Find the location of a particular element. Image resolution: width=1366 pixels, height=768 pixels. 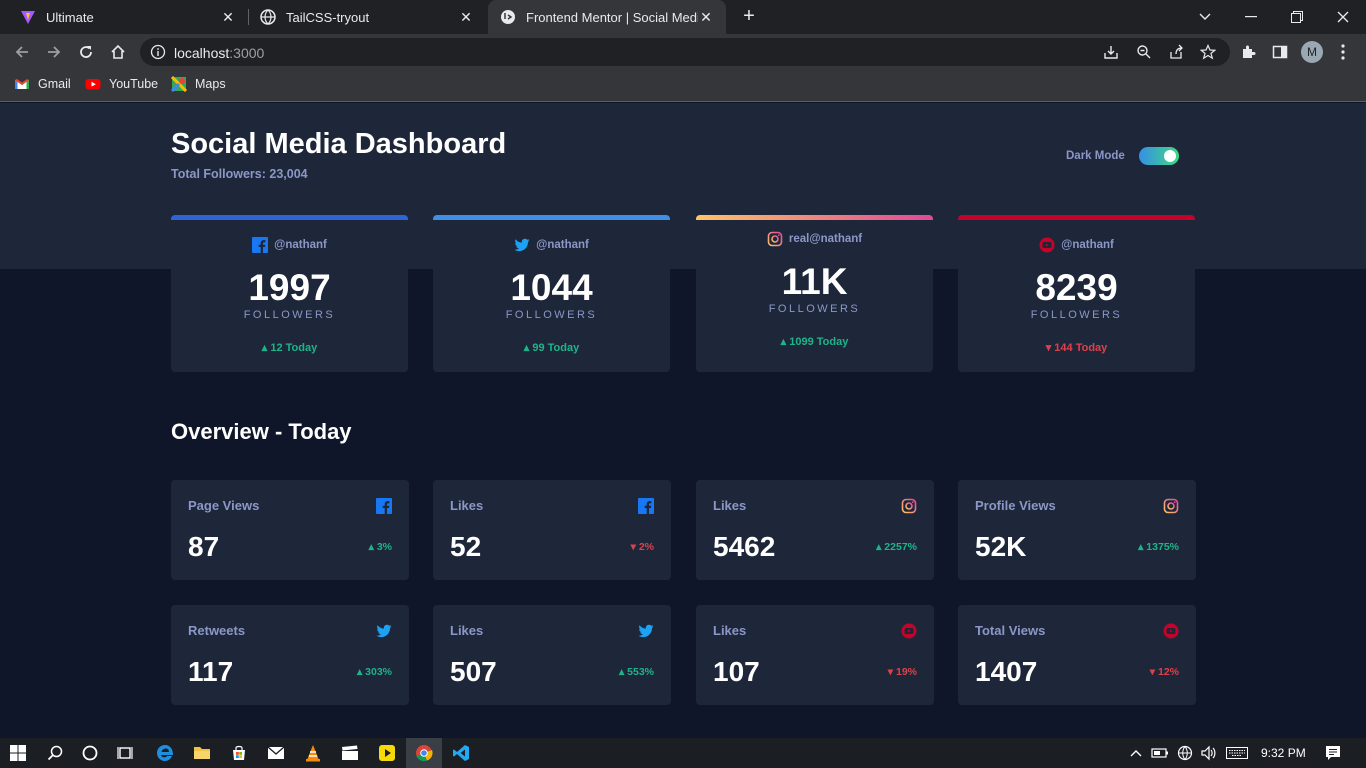

windows-start-icon is located at coordinates (18, 753).